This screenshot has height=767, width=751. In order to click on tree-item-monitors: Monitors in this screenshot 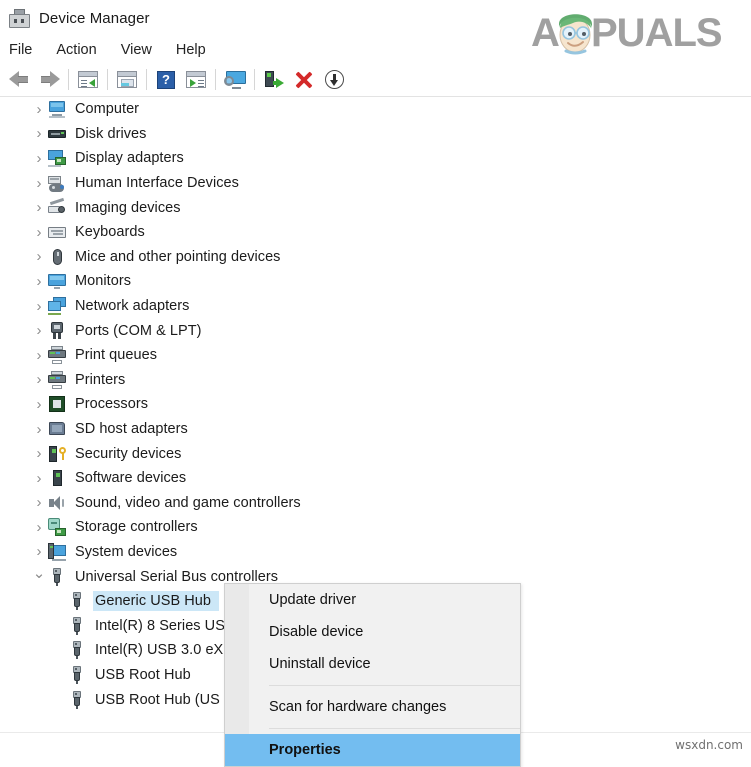, I will do `click(375, 281)`.